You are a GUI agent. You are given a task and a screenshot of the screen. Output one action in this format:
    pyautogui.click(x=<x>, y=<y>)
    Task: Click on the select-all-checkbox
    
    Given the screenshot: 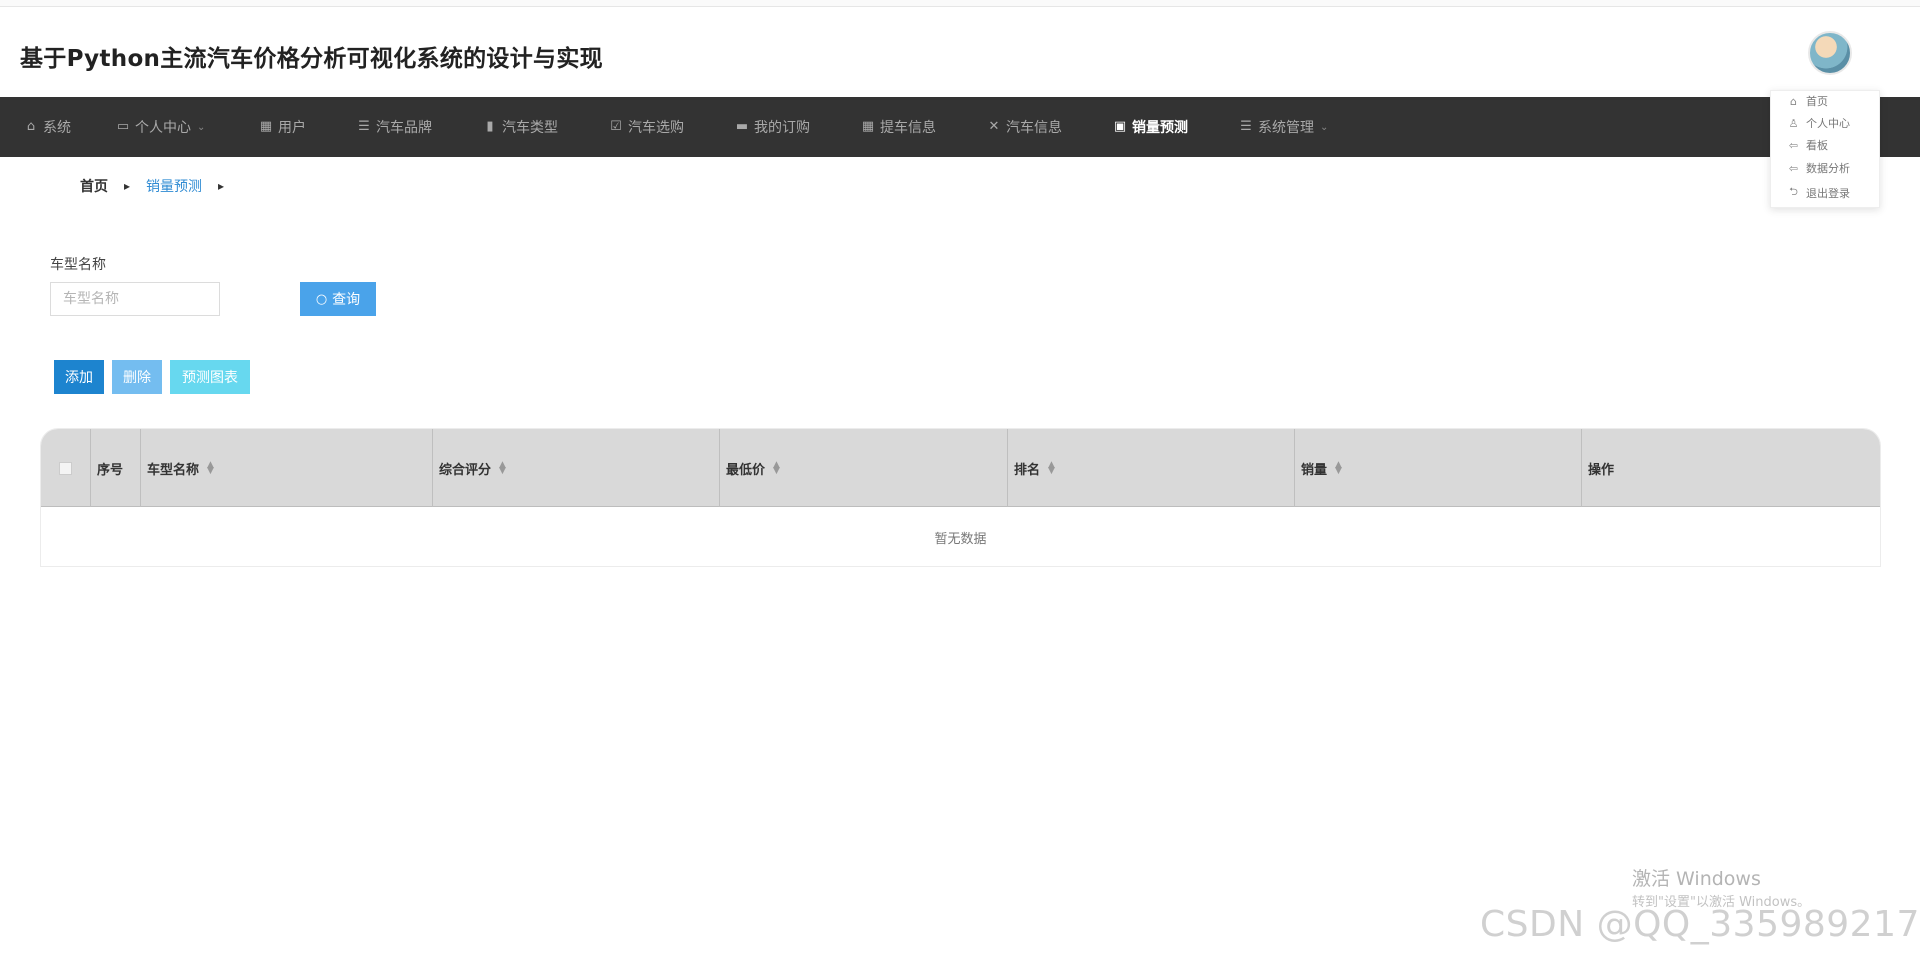 What is the action you would take?
    pyautogui.click(x=65, y=468)
    